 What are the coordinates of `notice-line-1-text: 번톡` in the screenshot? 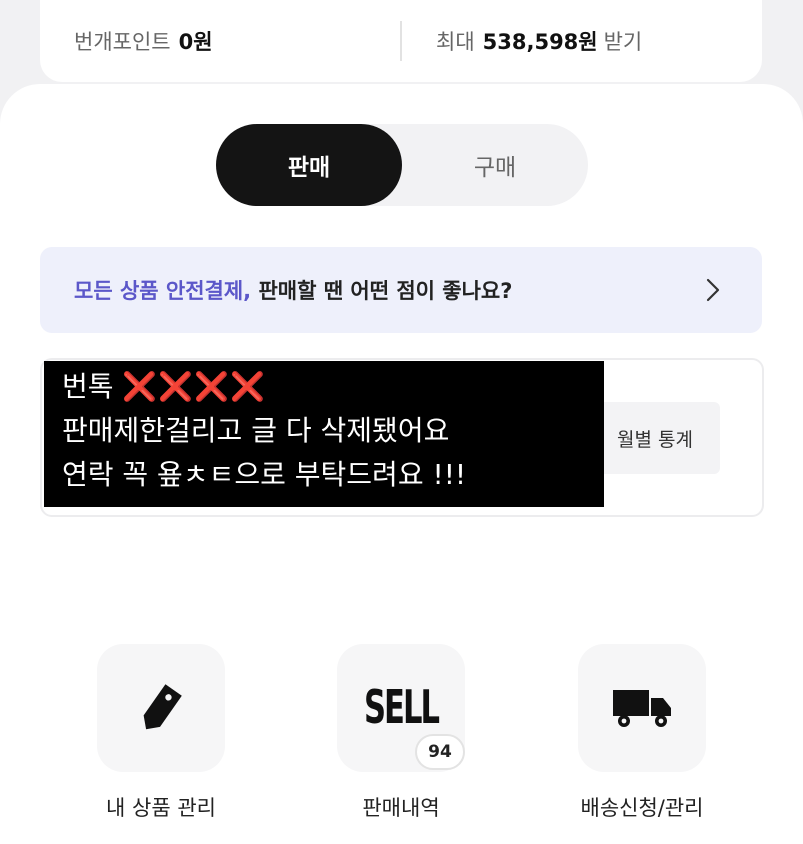 It's located at (92, 386).